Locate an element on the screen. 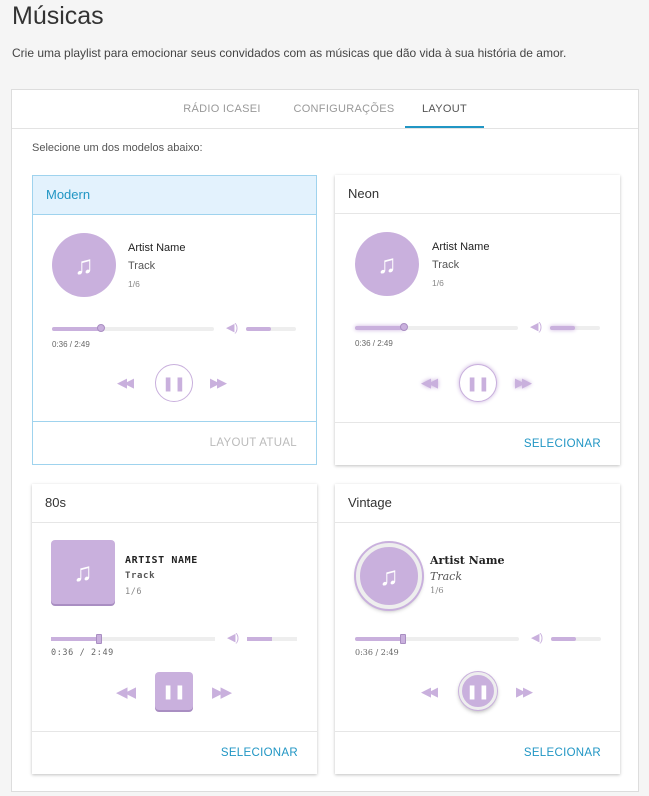 Image resolution: width=649 pixels, height=796 pixels. card-title: Neon is located at coordinates (477, 194).